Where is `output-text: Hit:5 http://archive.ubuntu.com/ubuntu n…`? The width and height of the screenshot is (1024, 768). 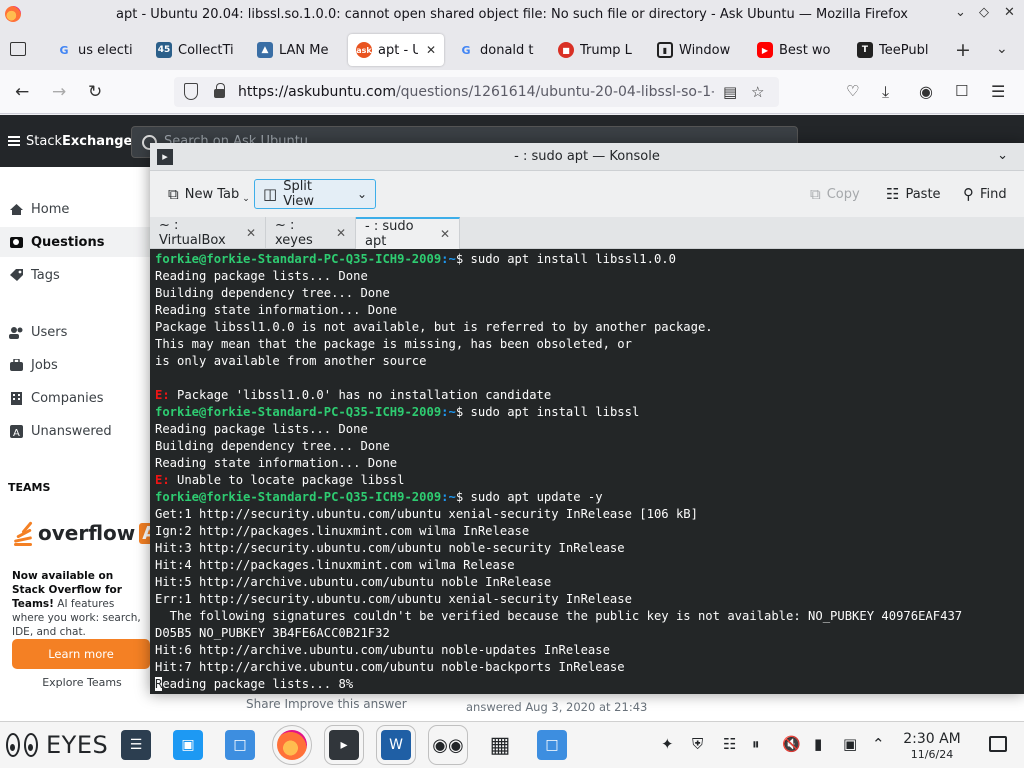
output-text: Hit:5 http://archive.ubuntu.com/ubuntu n… is located at coordinates (353, 582).